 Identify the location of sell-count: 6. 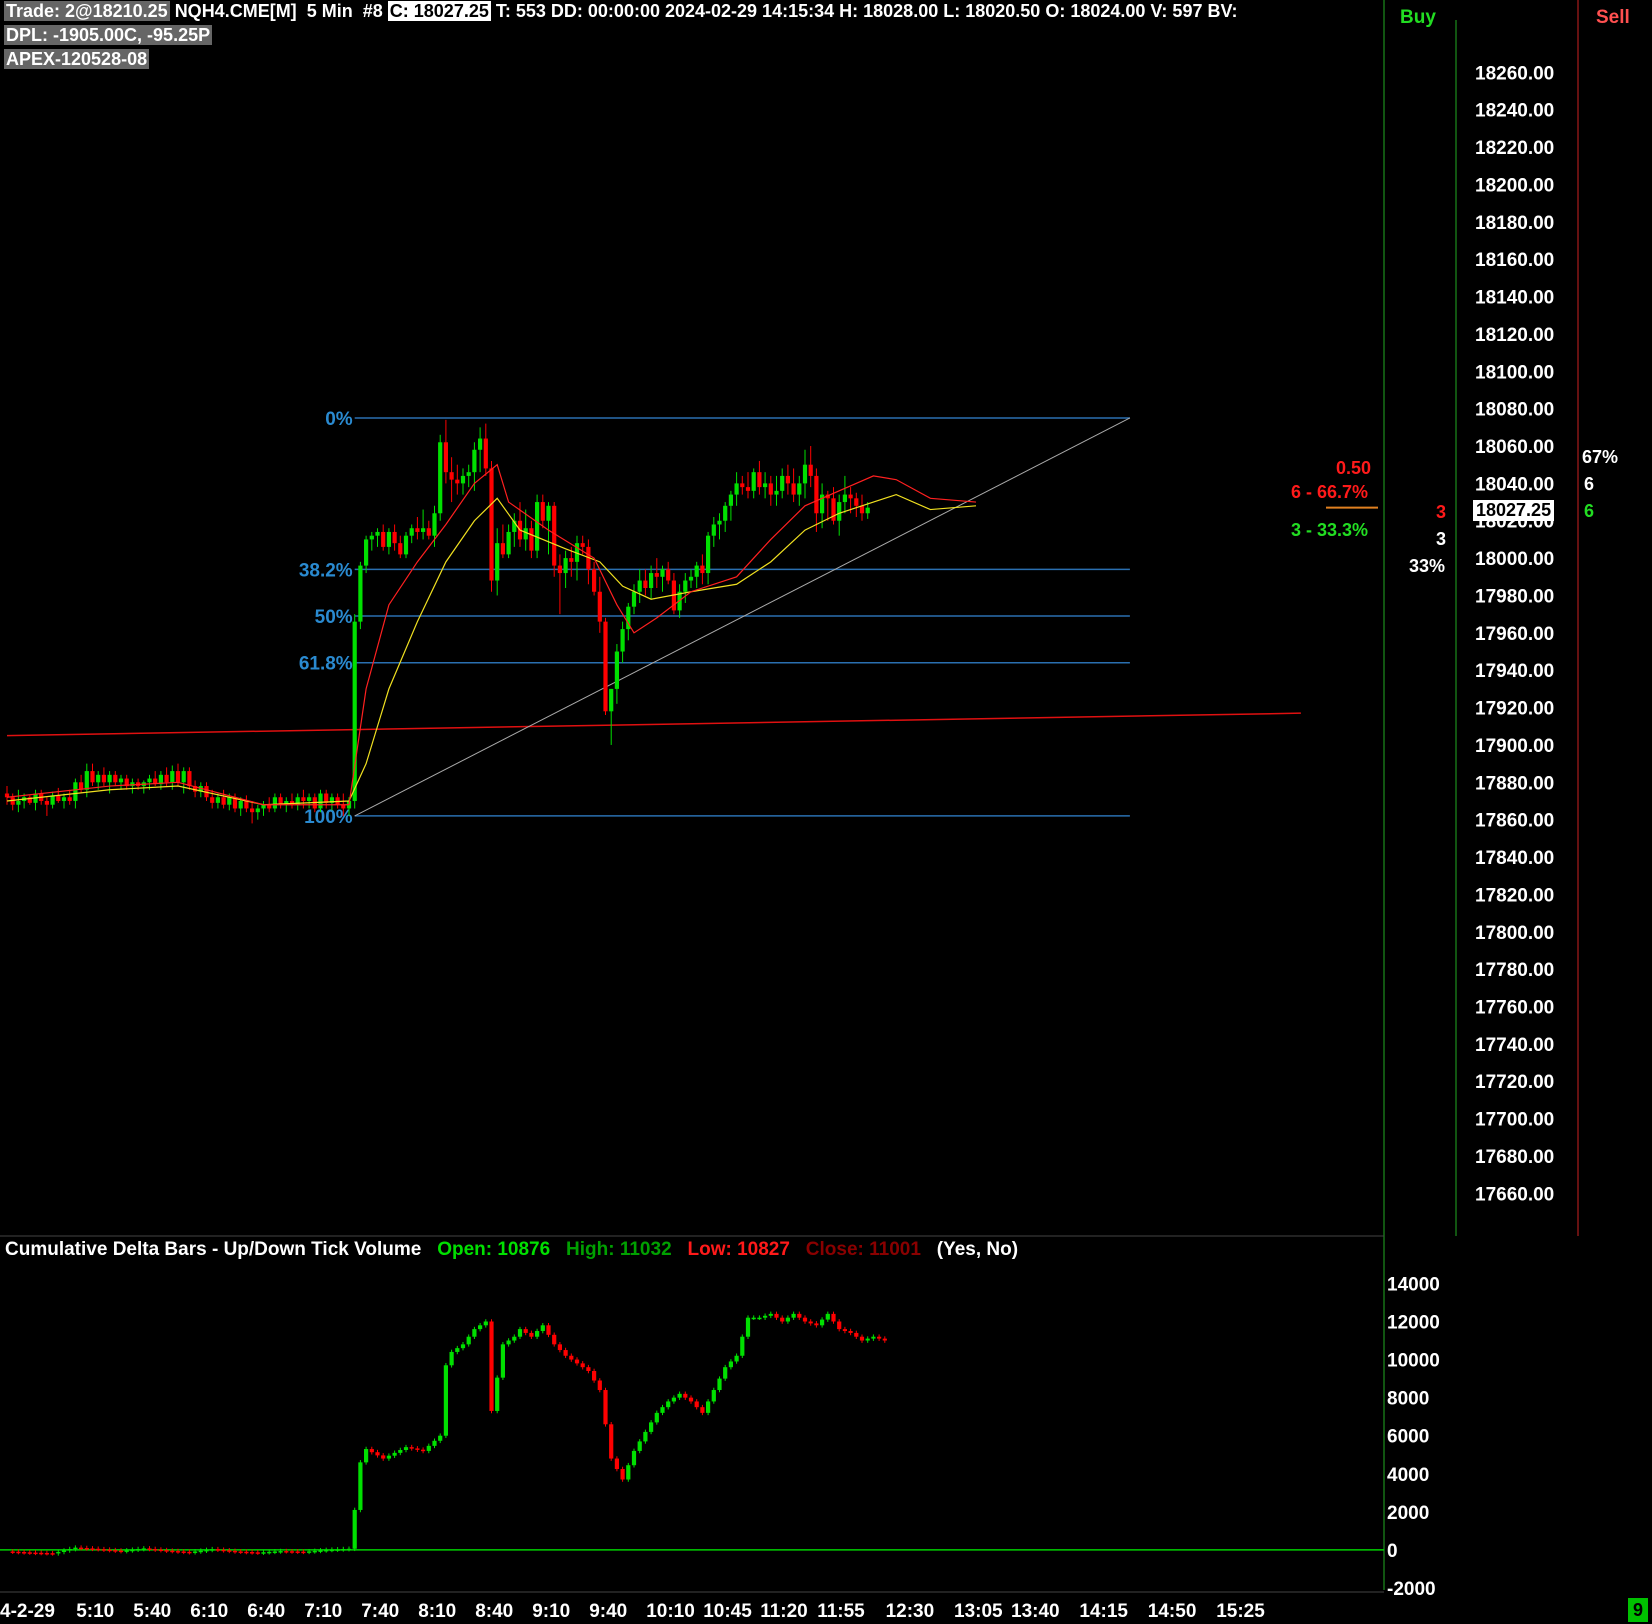
(1589, 484).